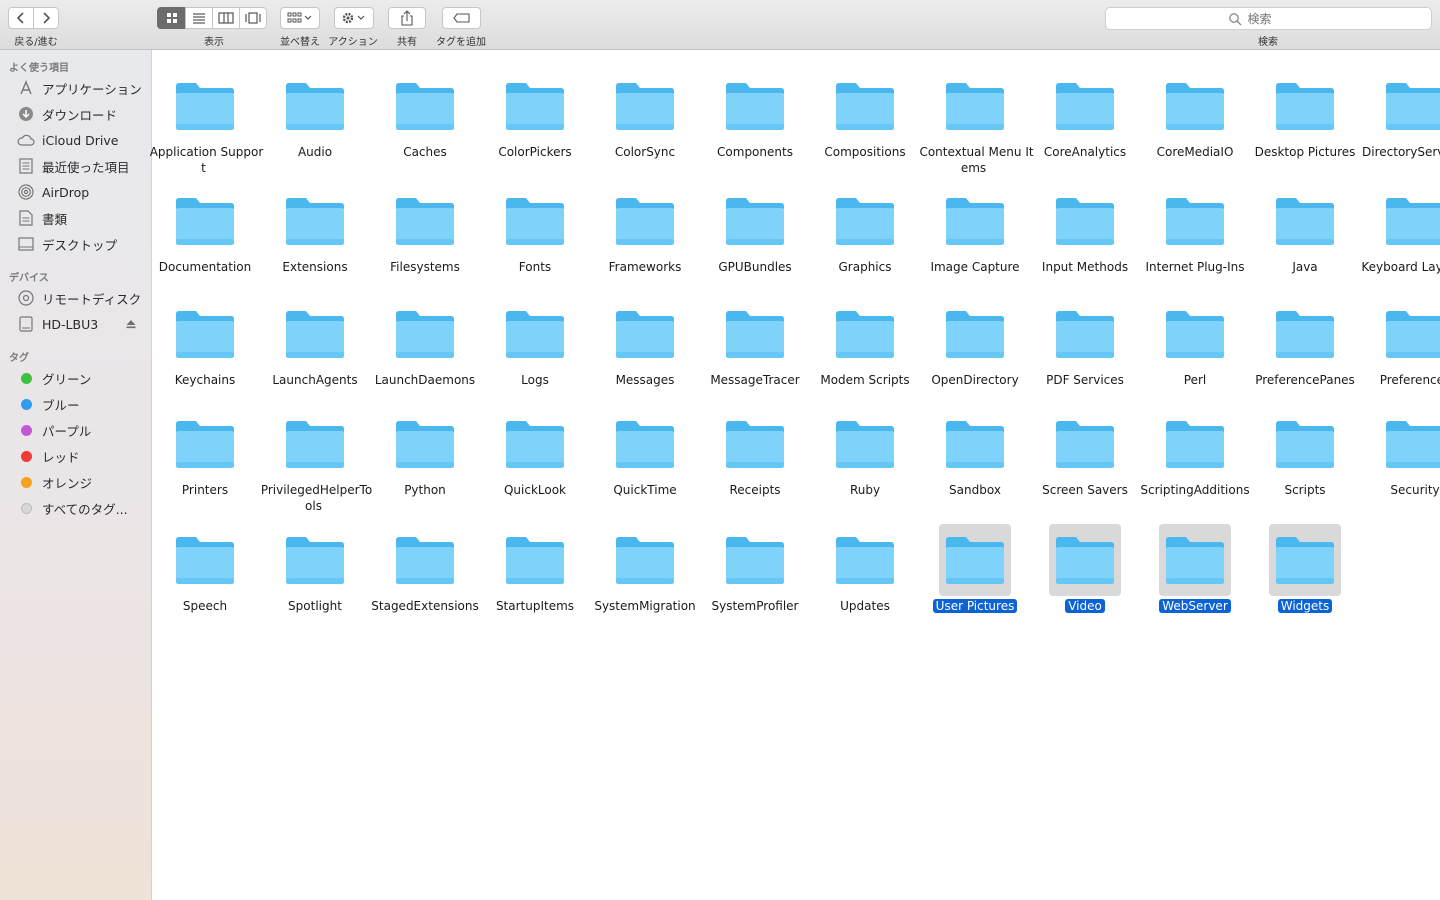  I want to click on folder-item: Extensions, so click(315, 232).